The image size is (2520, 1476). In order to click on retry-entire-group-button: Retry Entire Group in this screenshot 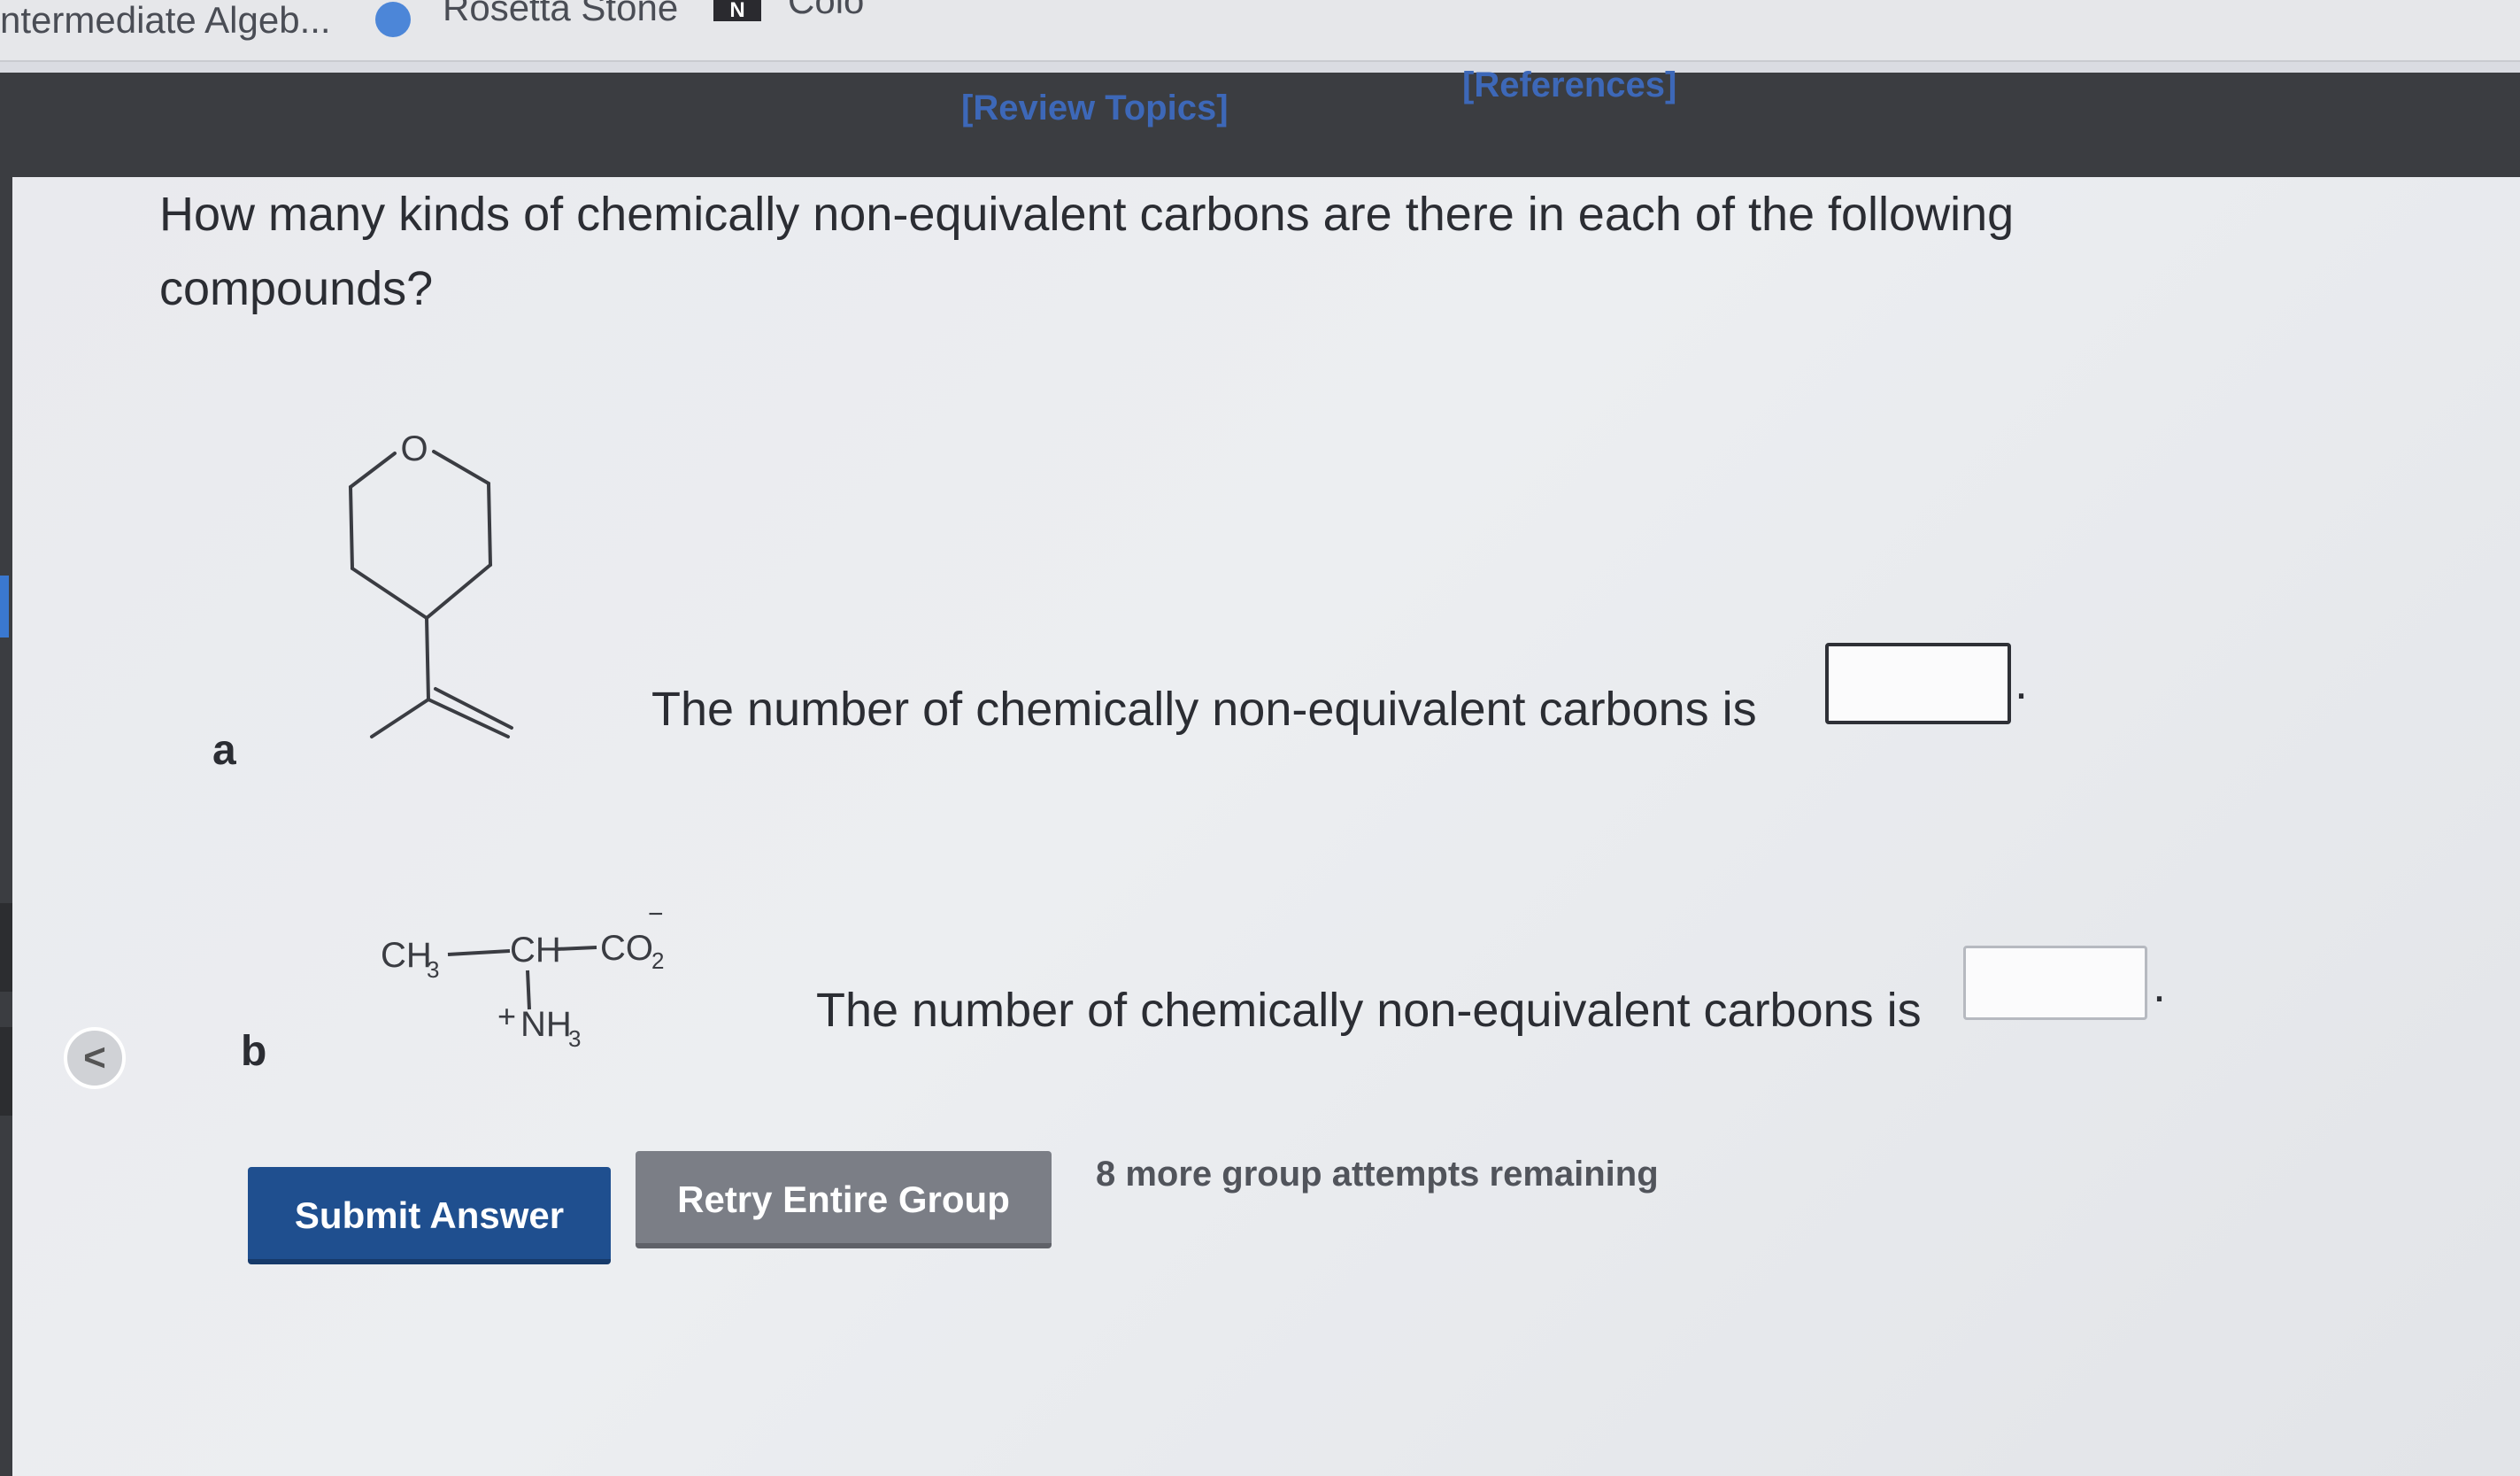, I will do `click(844, 1199)`.